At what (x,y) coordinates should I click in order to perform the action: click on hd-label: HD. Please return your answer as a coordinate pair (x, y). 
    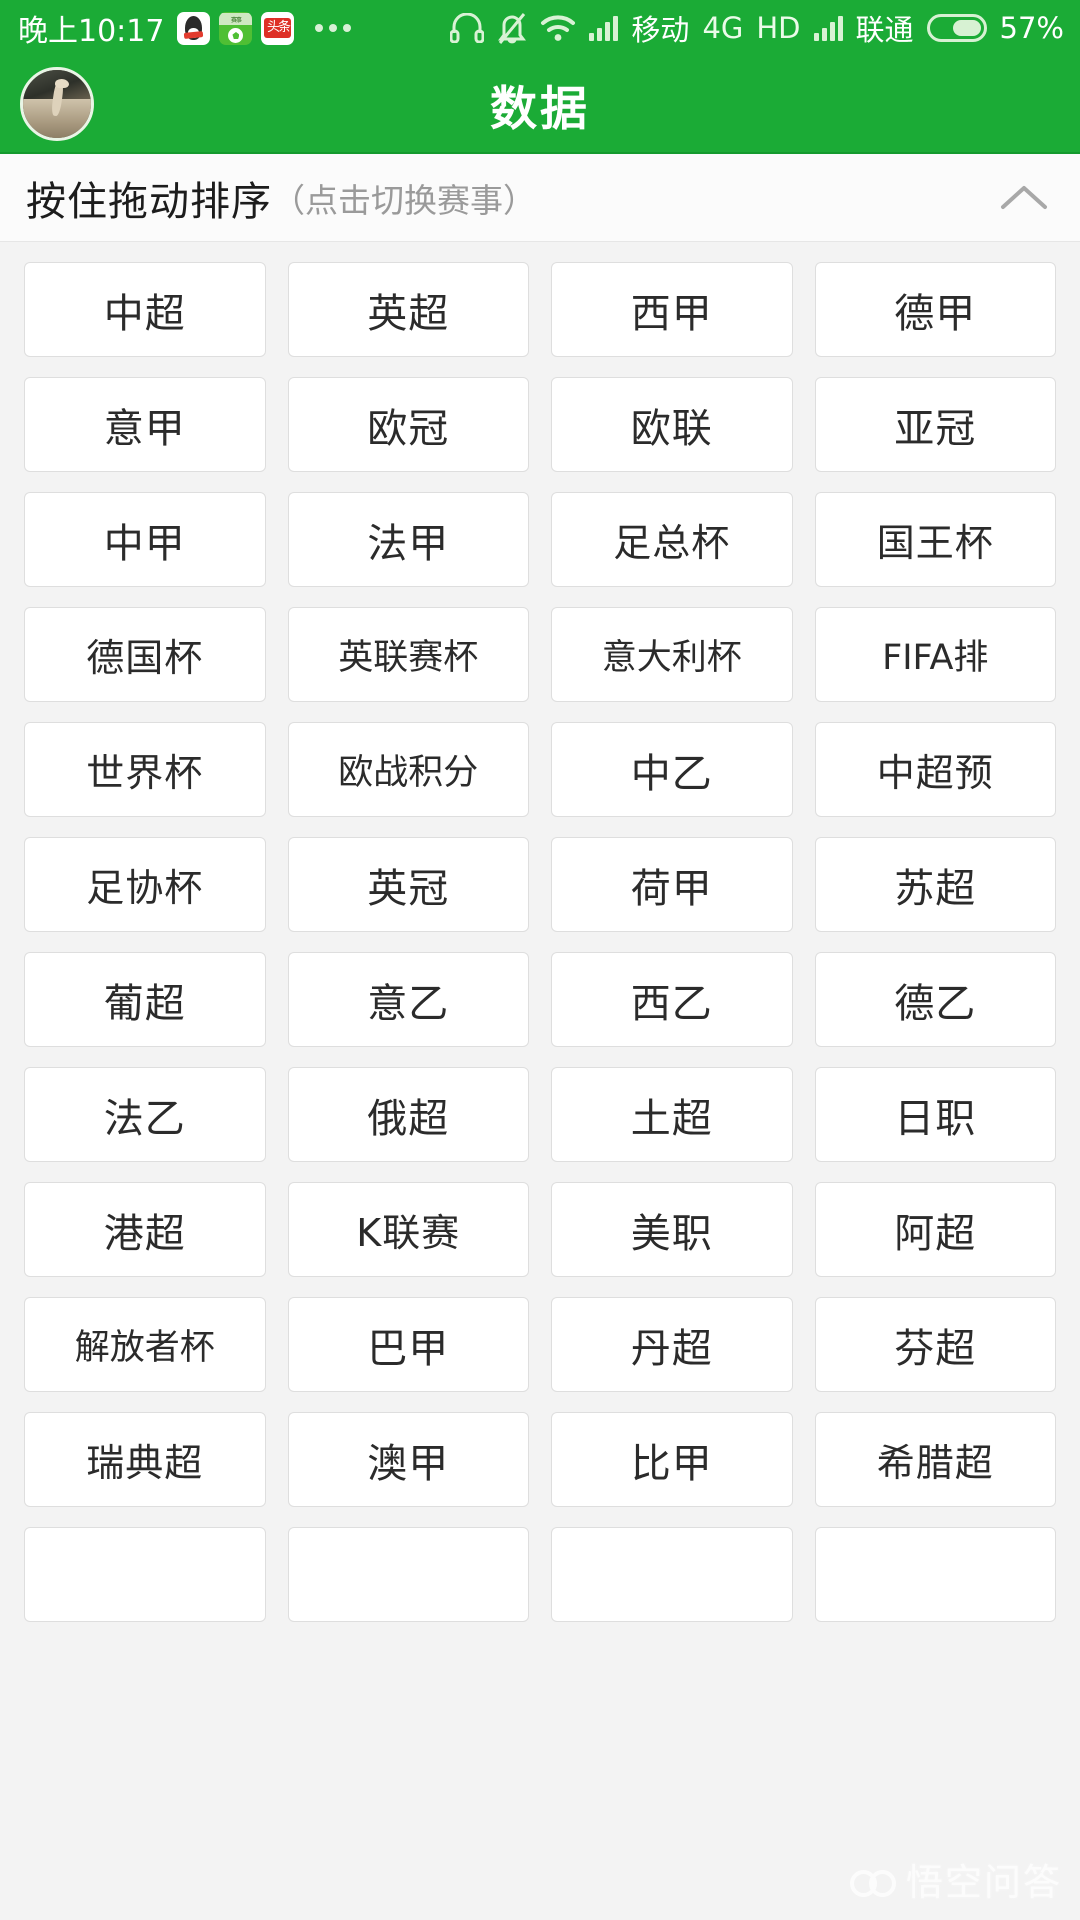
    Looking at the image, I should click on (778, 28).